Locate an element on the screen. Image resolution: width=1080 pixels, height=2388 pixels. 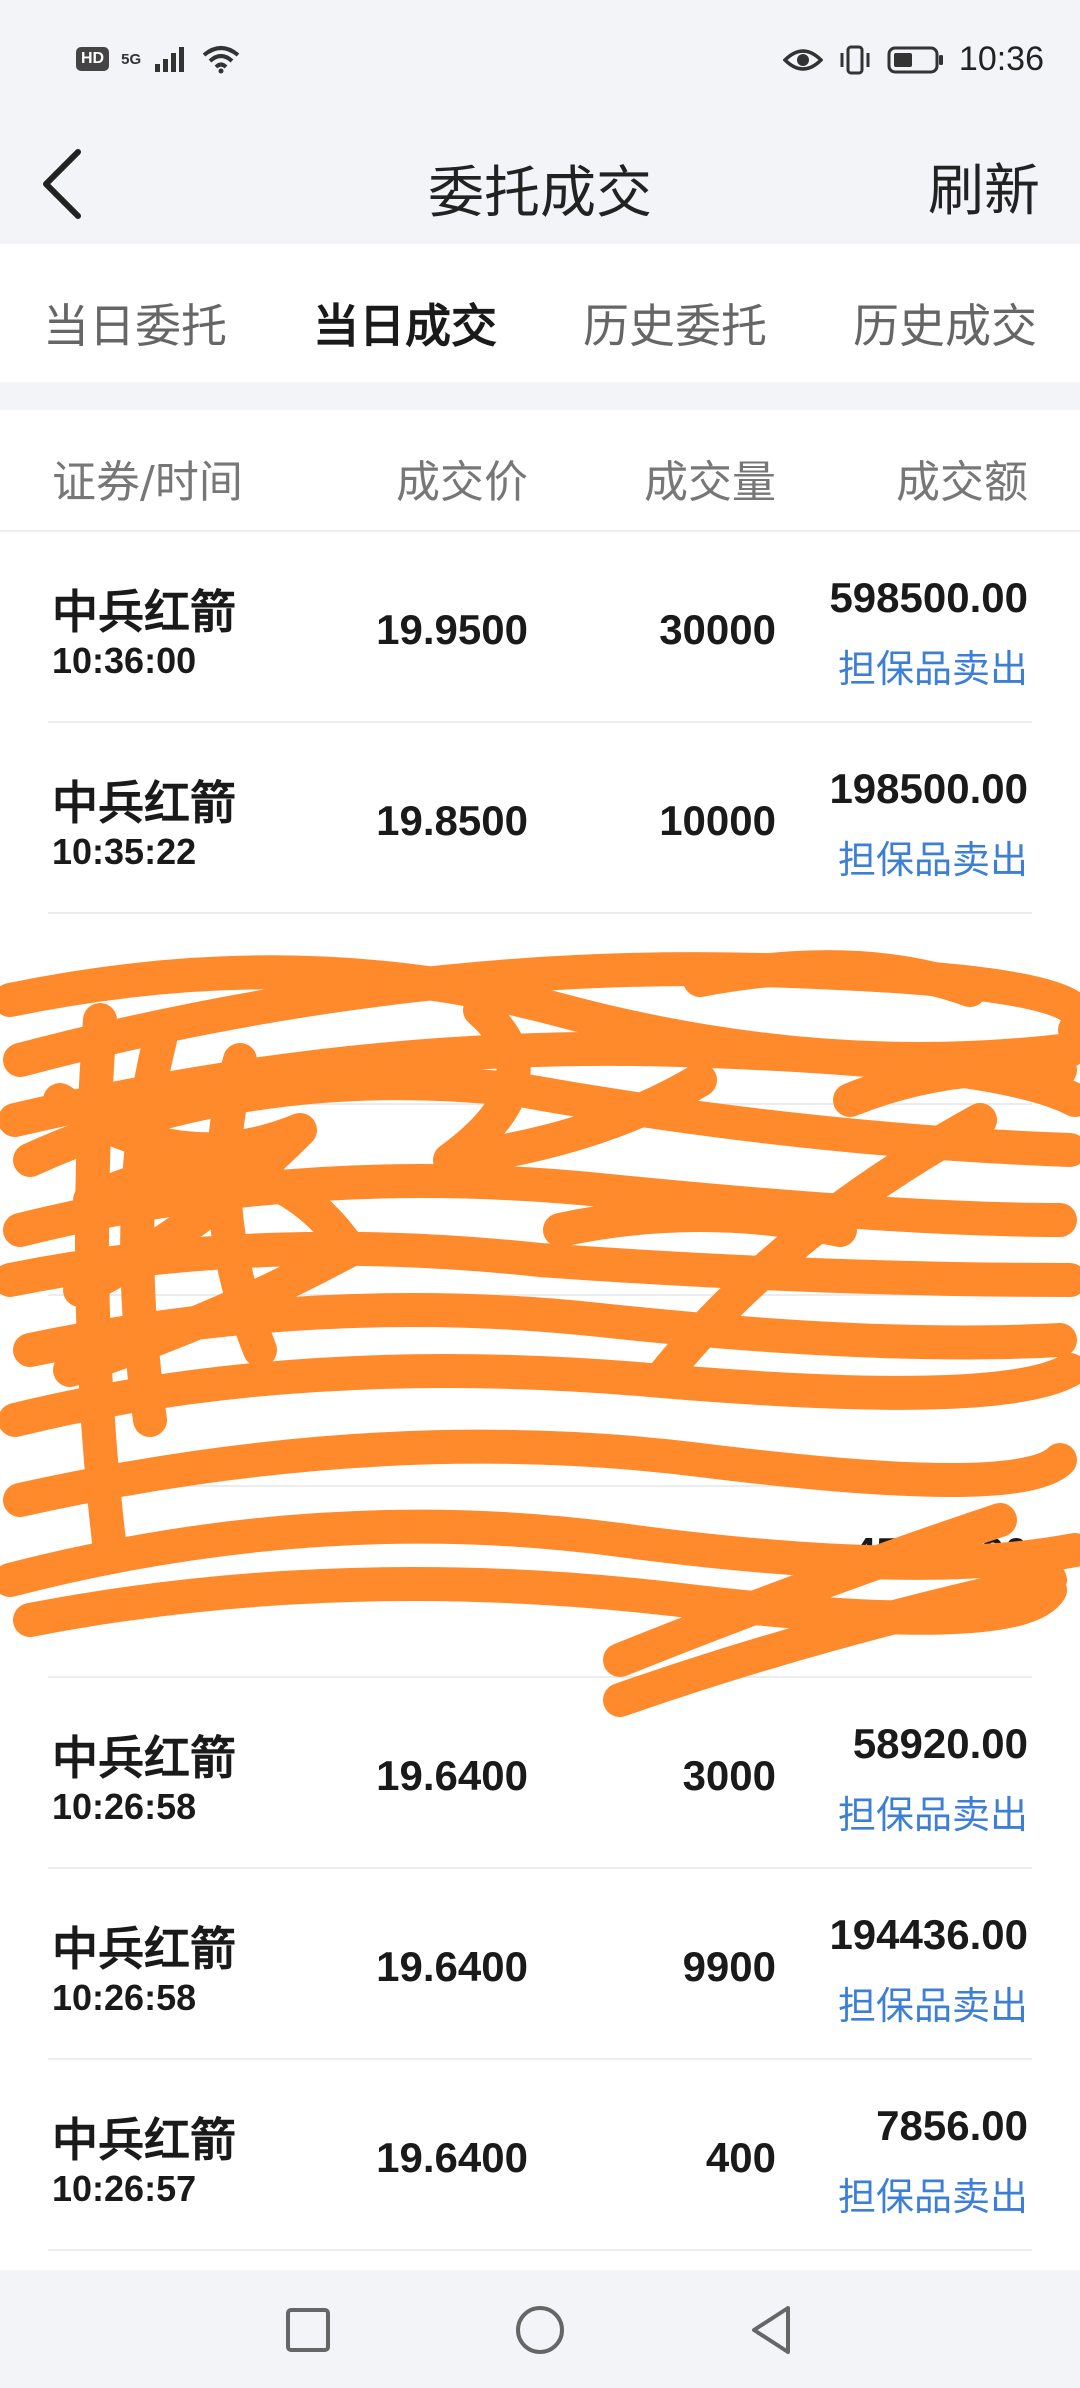
tab-history-orders: 历史委托 is located at coordinates (675, 313).